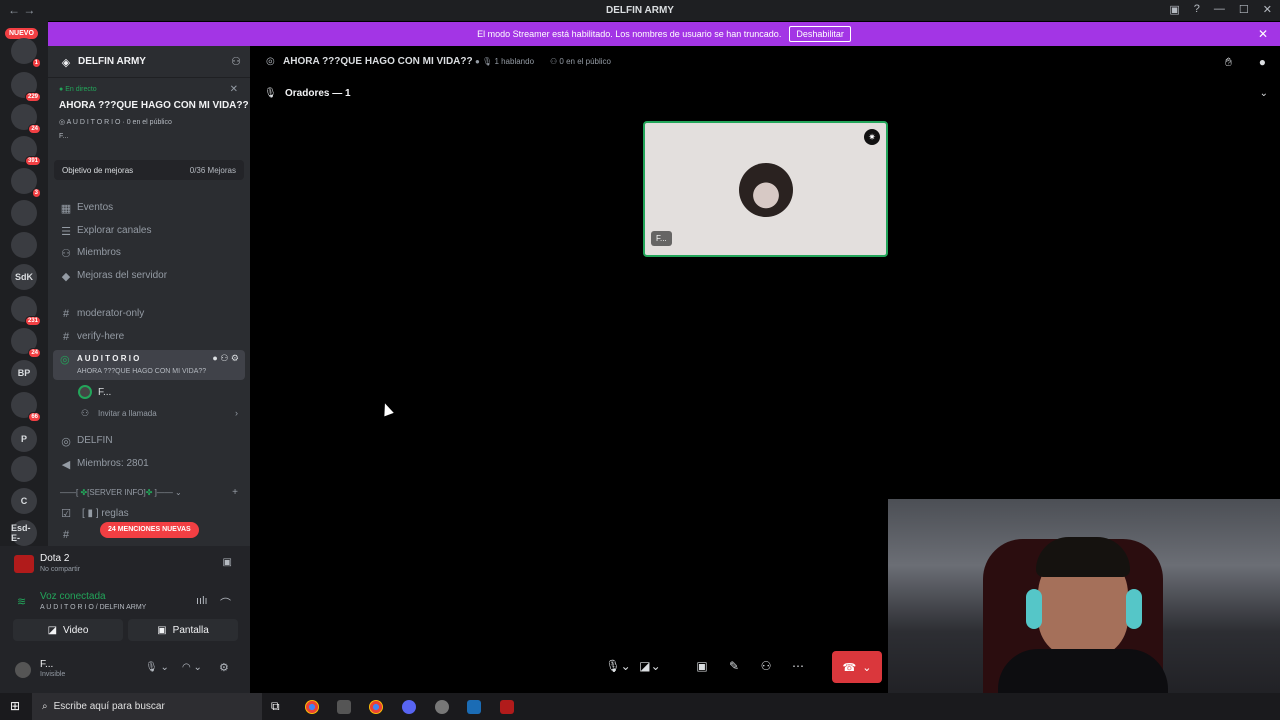  I want to click on stream-icon: ▣, so click(227, 562).